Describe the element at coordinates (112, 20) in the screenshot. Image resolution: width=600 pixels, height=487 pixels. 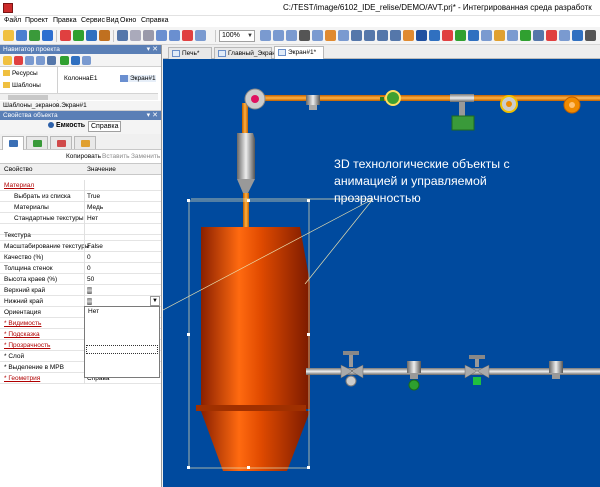
I see `menu-view: Вид` at that location.